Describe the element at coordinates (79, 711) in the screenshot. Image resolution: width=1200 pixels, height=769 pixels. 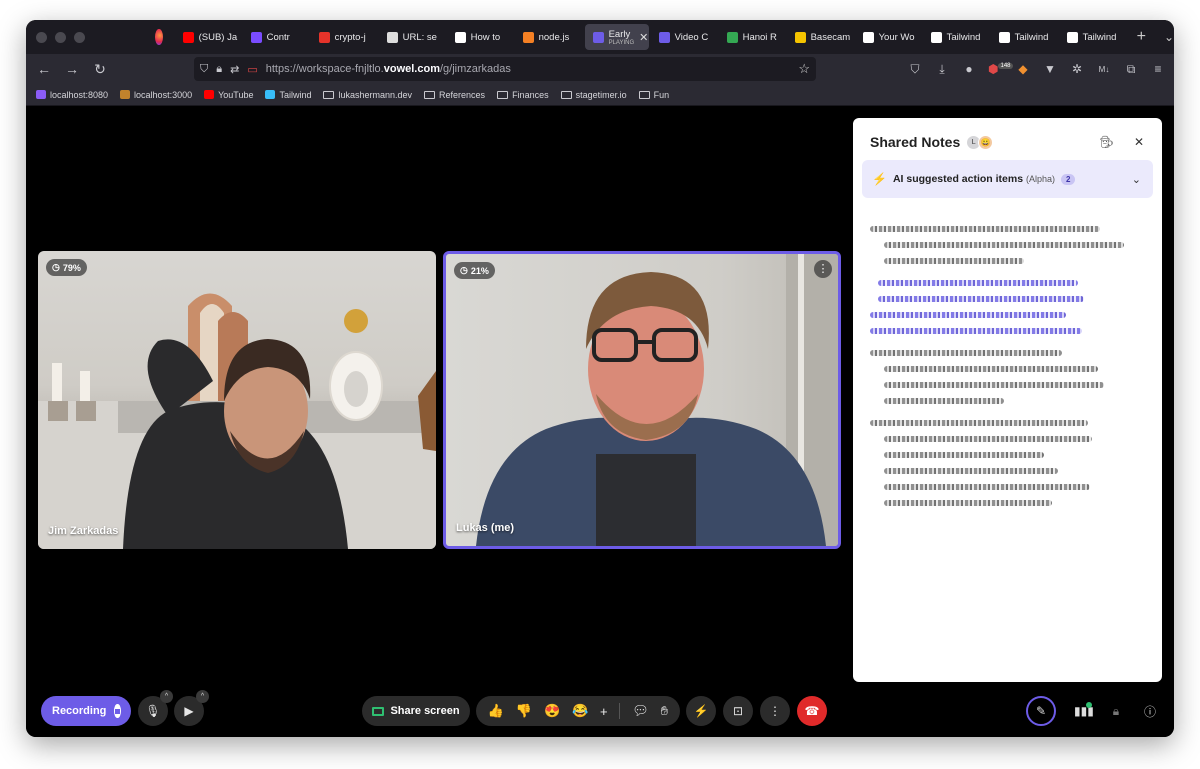
I see `recording-label: Recording` at that location.